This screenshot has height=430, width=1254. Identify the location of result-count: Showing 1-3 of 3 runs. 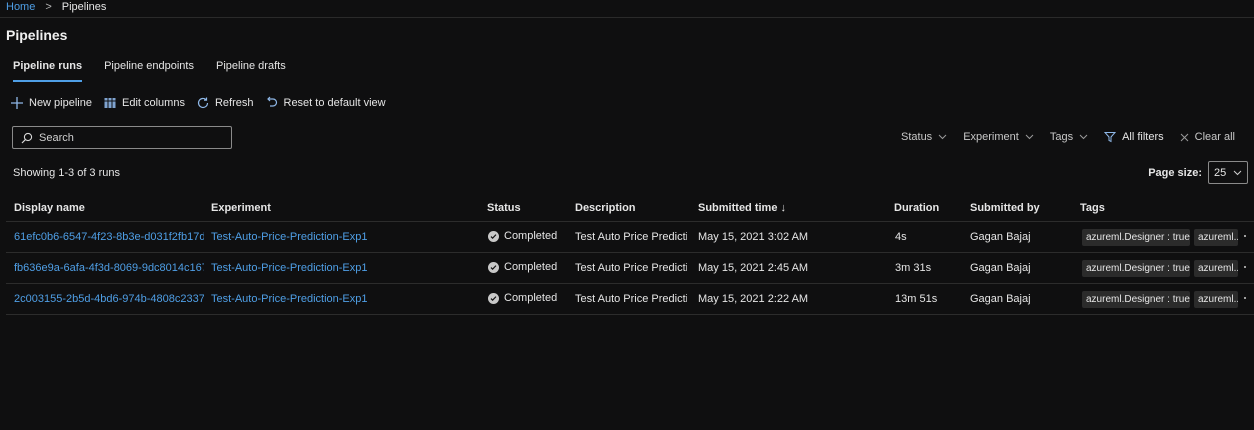
(67, 173).